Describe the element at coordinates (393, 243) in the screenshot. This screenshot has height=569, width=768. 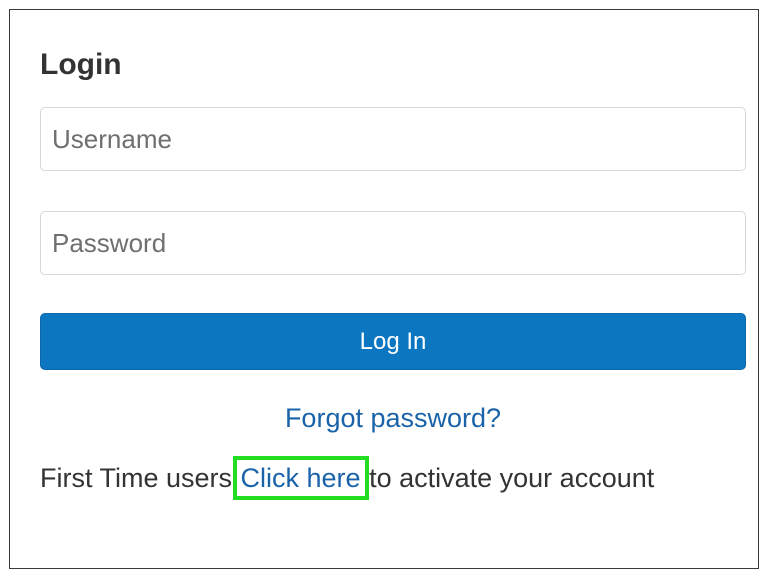
I see `password-input` at that location.